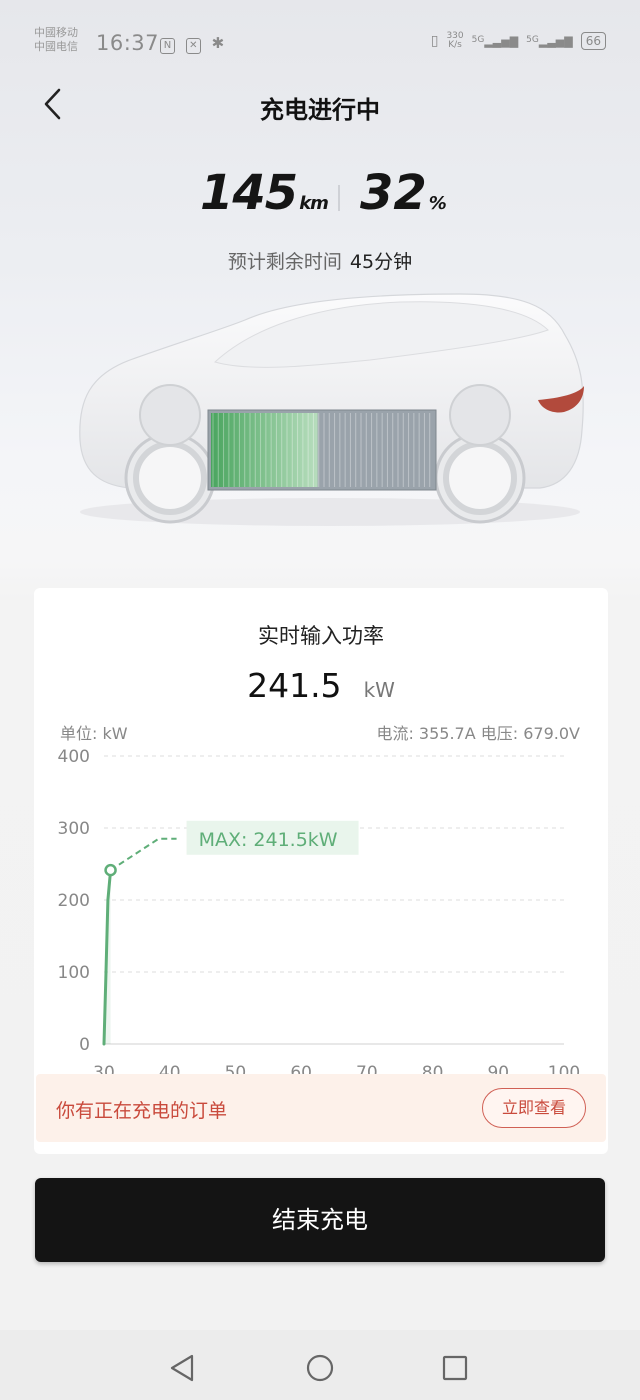  I want to click on y-tick-label: 200, so click(74, 901).